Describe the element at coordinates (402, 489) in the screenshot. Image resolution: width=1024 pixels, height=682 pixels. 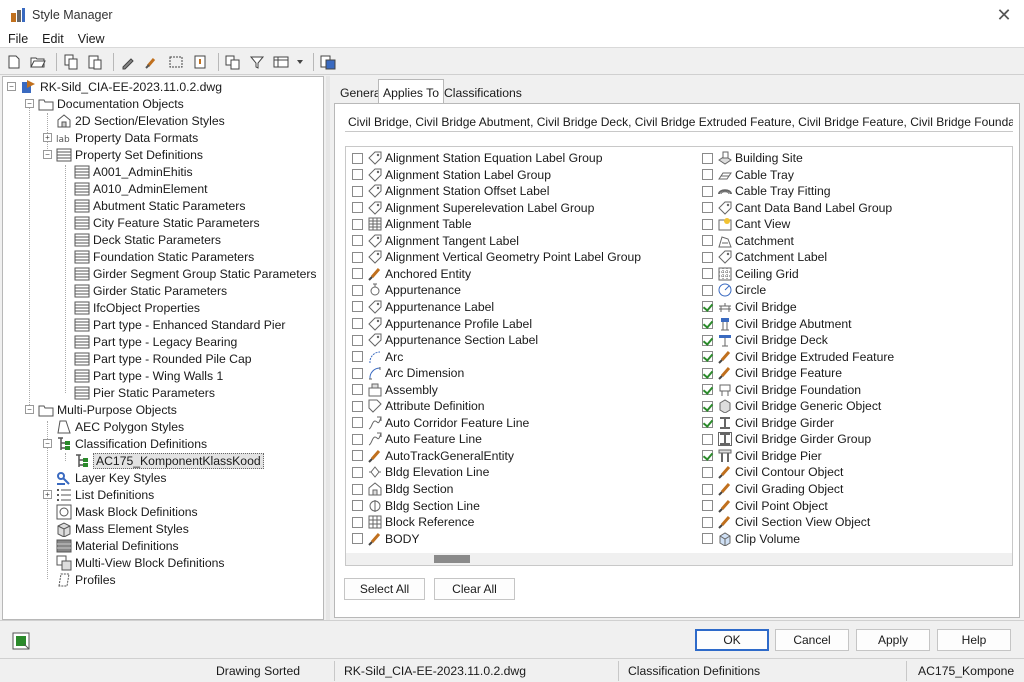
I see `object-type-row: Bldg Section` at that location.